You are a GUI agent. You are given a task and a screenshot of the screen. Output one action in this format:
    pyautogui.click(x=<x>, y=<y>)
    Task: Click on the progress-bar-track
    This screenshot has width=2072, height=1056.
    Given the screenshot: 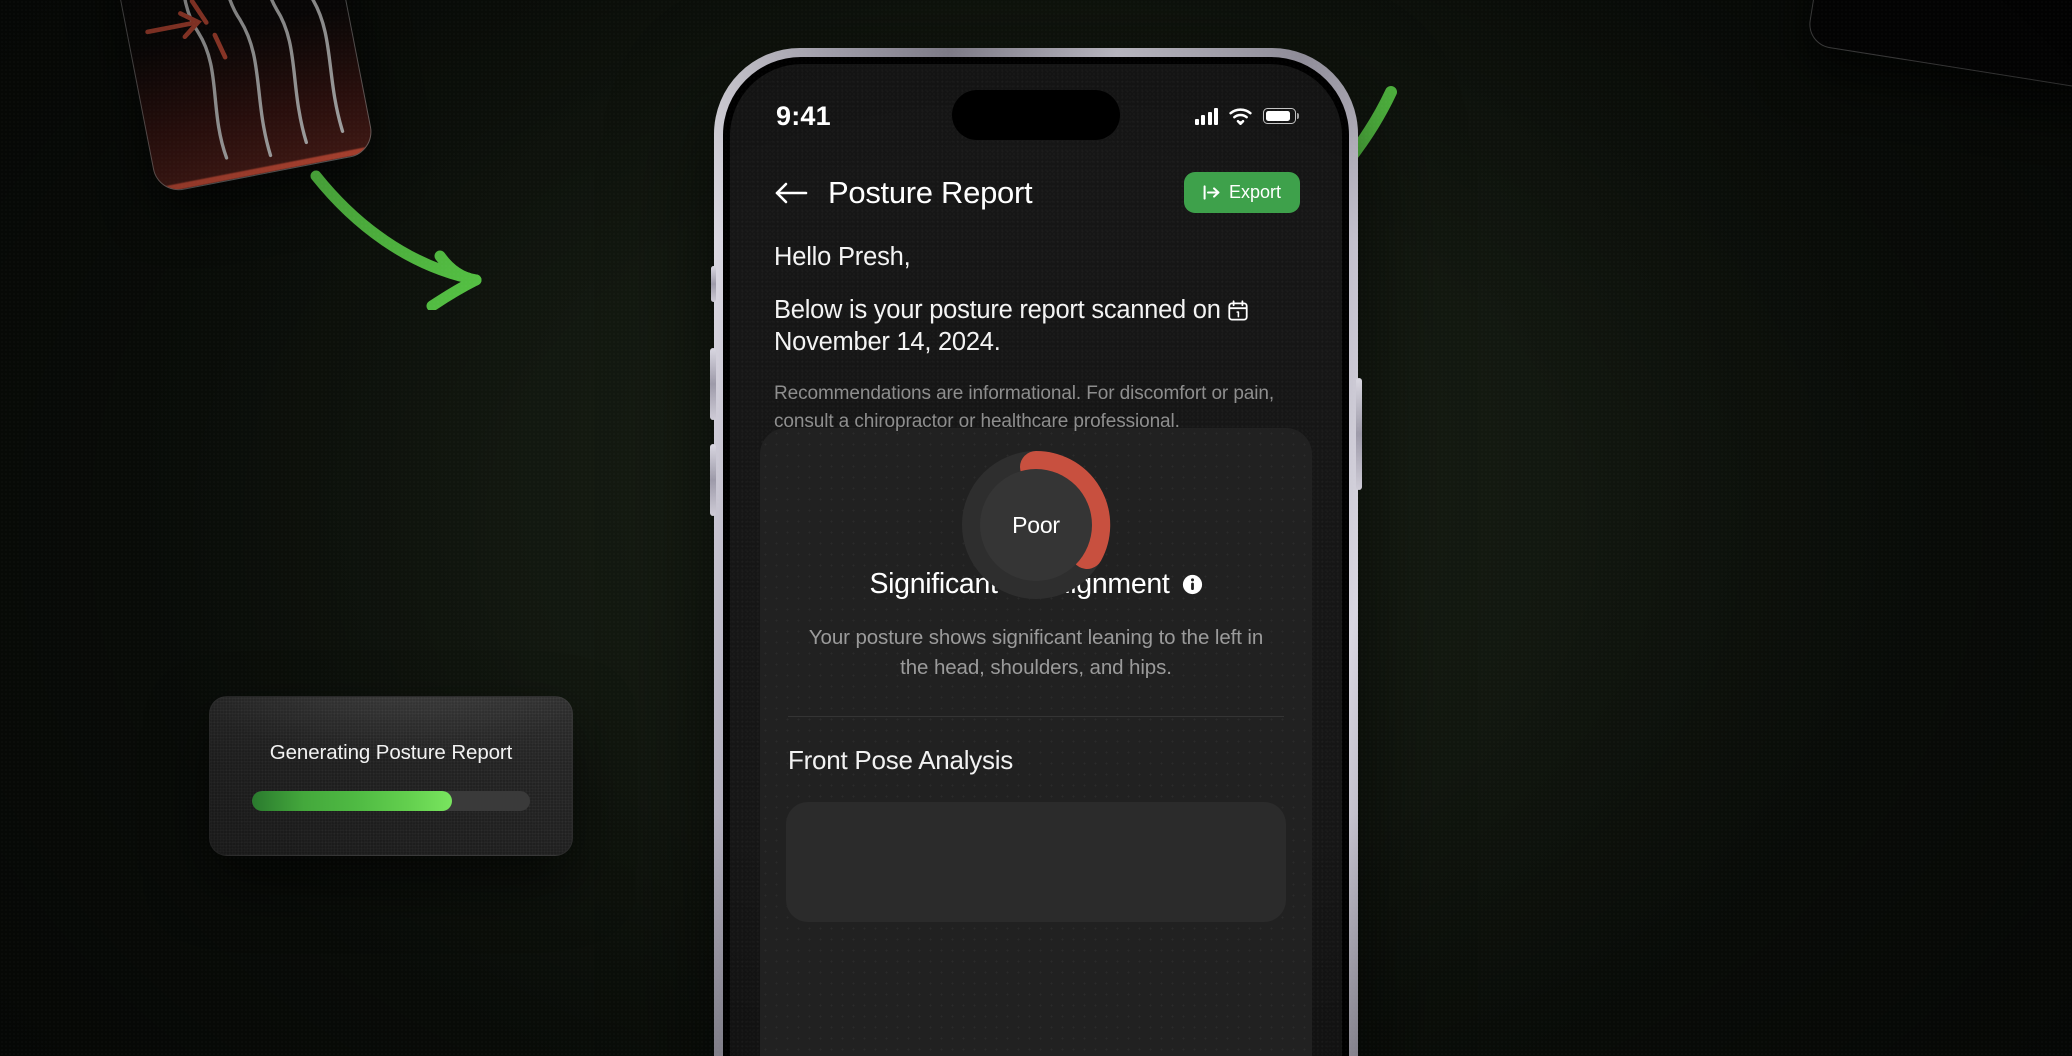 What is the action you would take?
    pyautogui.click(x=391, y=801)
    